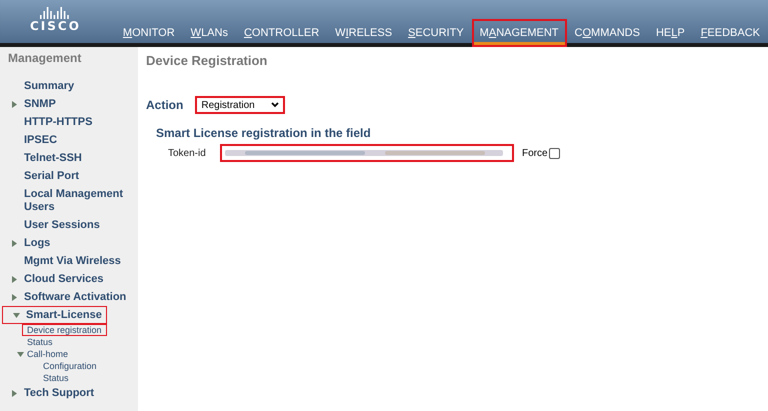 Image resolution: width=768 pixels, height=411 pixels. I want to click on sidebar-item: SNMP, so click(30, 104).